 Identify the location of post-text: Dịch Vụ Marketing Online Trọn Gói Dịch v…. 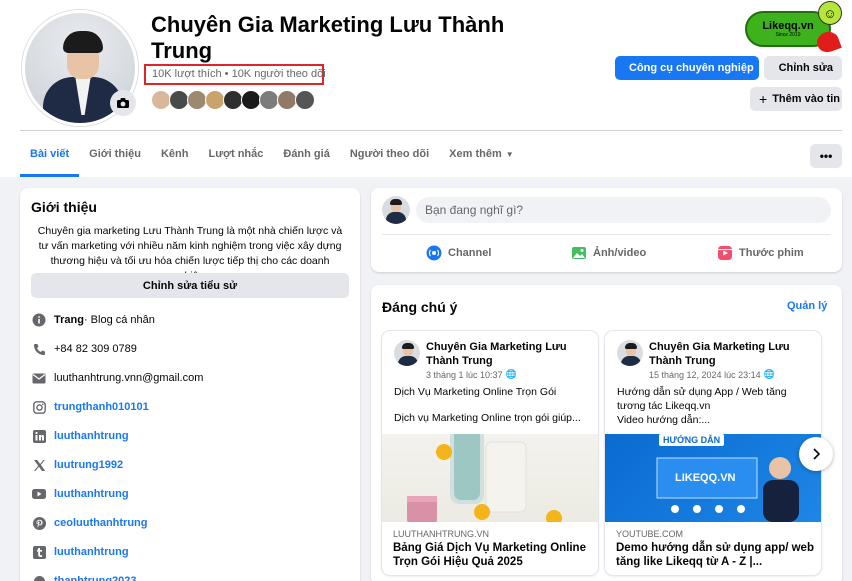
(487, 405).